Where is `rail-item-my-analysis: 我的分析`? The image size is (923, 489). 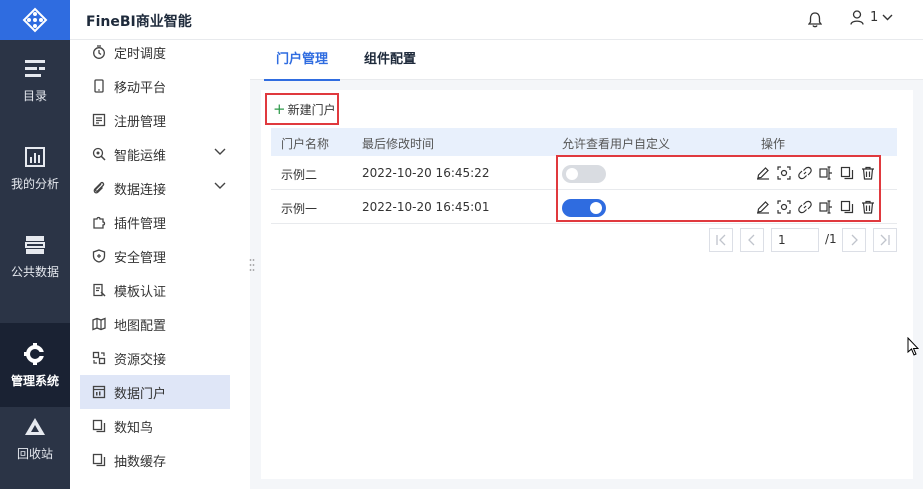
rail-item-my-analysis: 我的分析 is located at coordinates (35, 168).